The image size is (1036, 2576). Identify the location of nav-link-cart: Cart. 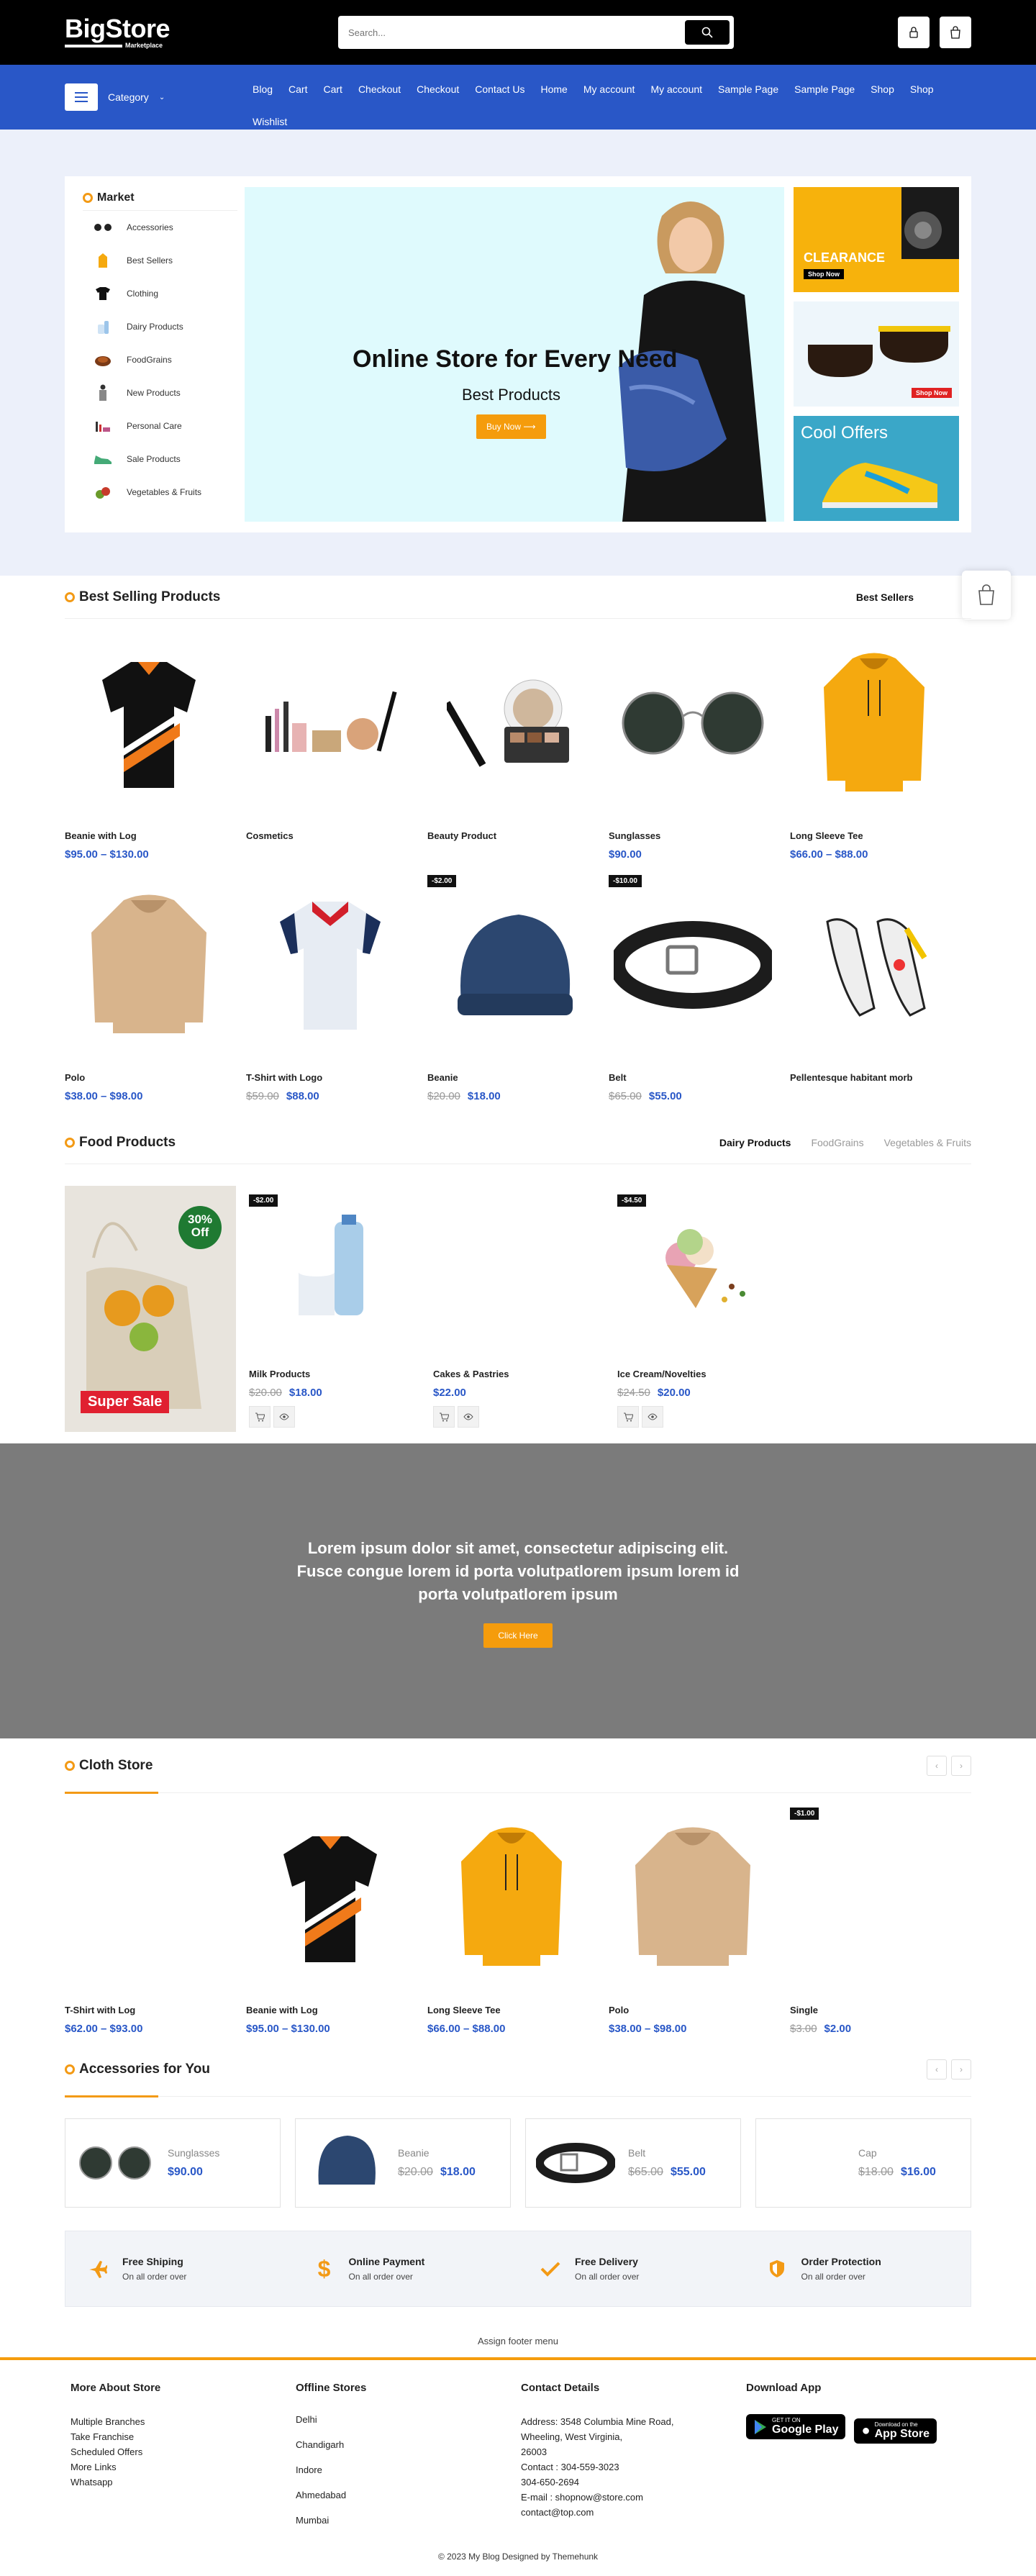
(298, 89).